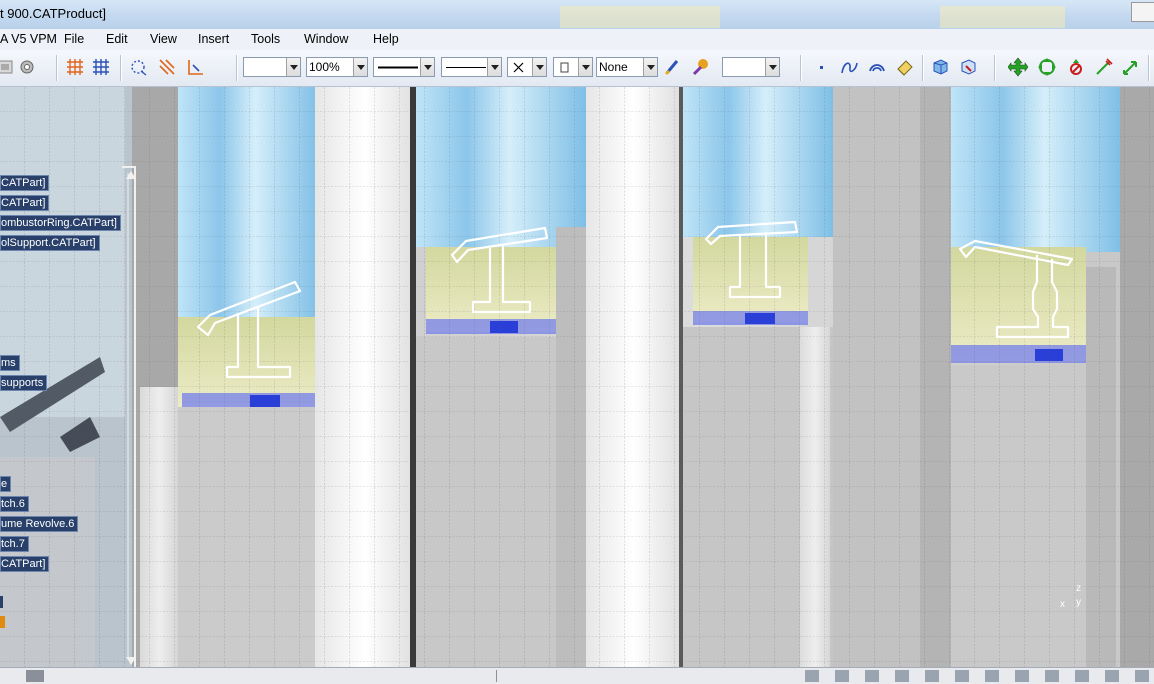 The height and width of the screenshot is (684, 1154). I want to click on zoom-select: 100%, so click(337, 67).